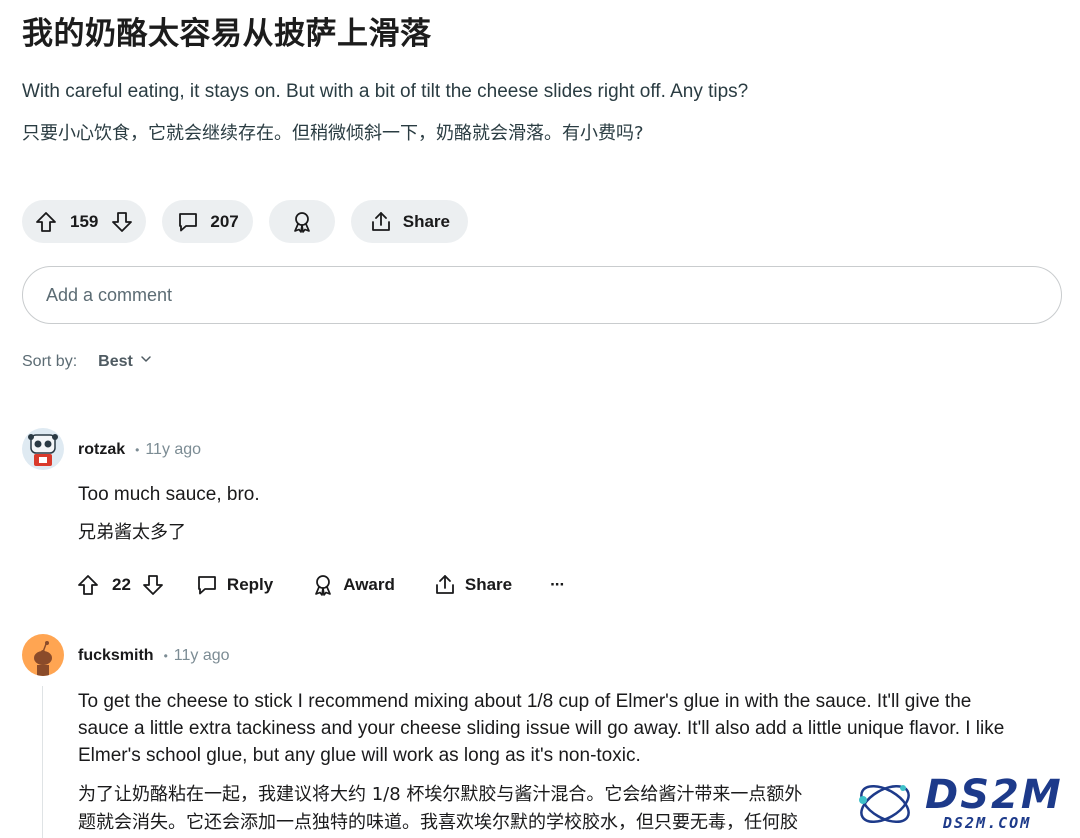 This screenshot has width=1080, height=838. I want to click on watermark-brand: DS2M, so click(994, 795).